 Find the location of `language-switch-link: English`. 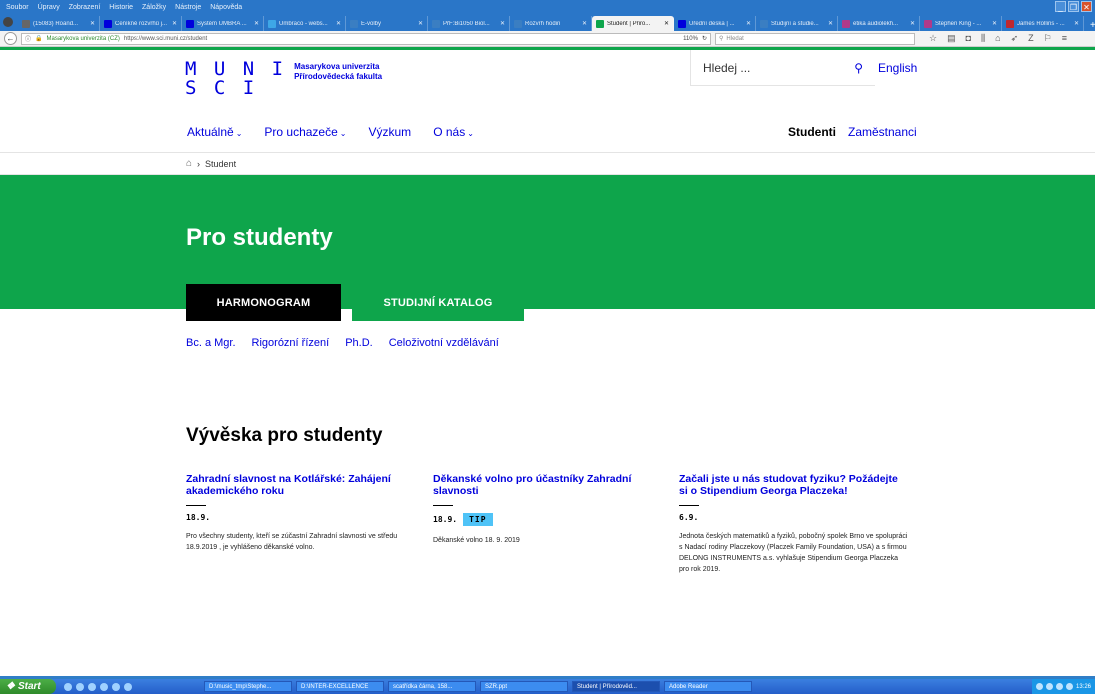

language-switch-link: English is located at coordinates (897, 68).